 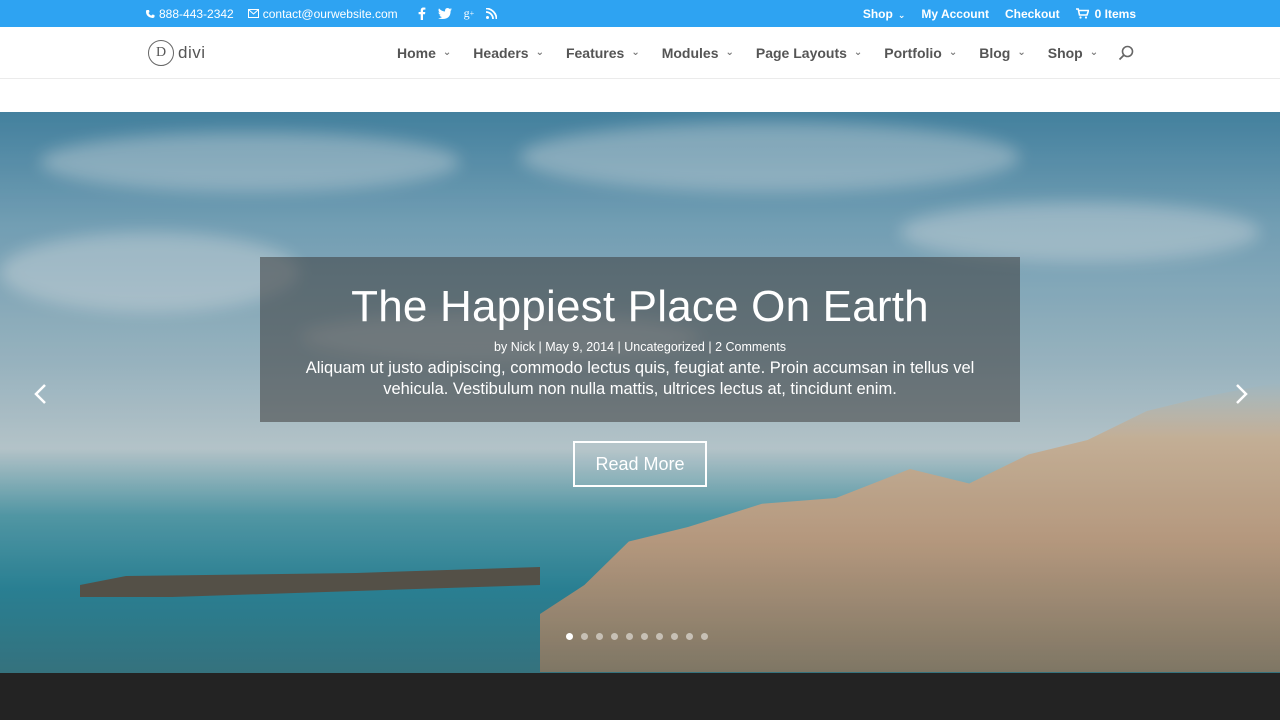 I want to click on envelope-icon, so click(x=253, y=13).